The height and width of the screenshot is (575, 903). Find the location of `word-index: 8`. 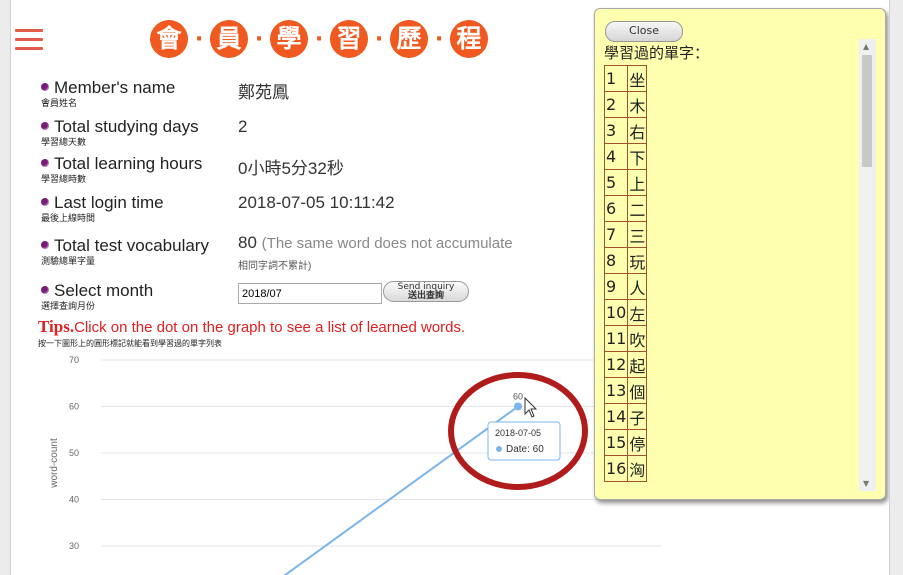

word-index: 8 is located at coordinates (616, 260).